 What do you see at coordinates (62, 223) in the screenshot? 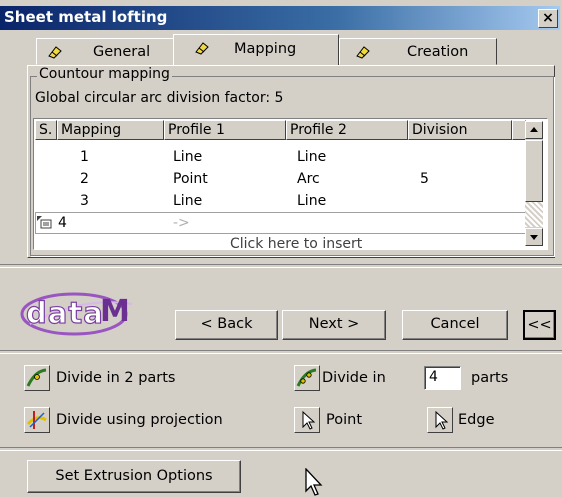
I see `new-row-mapping: 4` at bounding box center [62, 223].